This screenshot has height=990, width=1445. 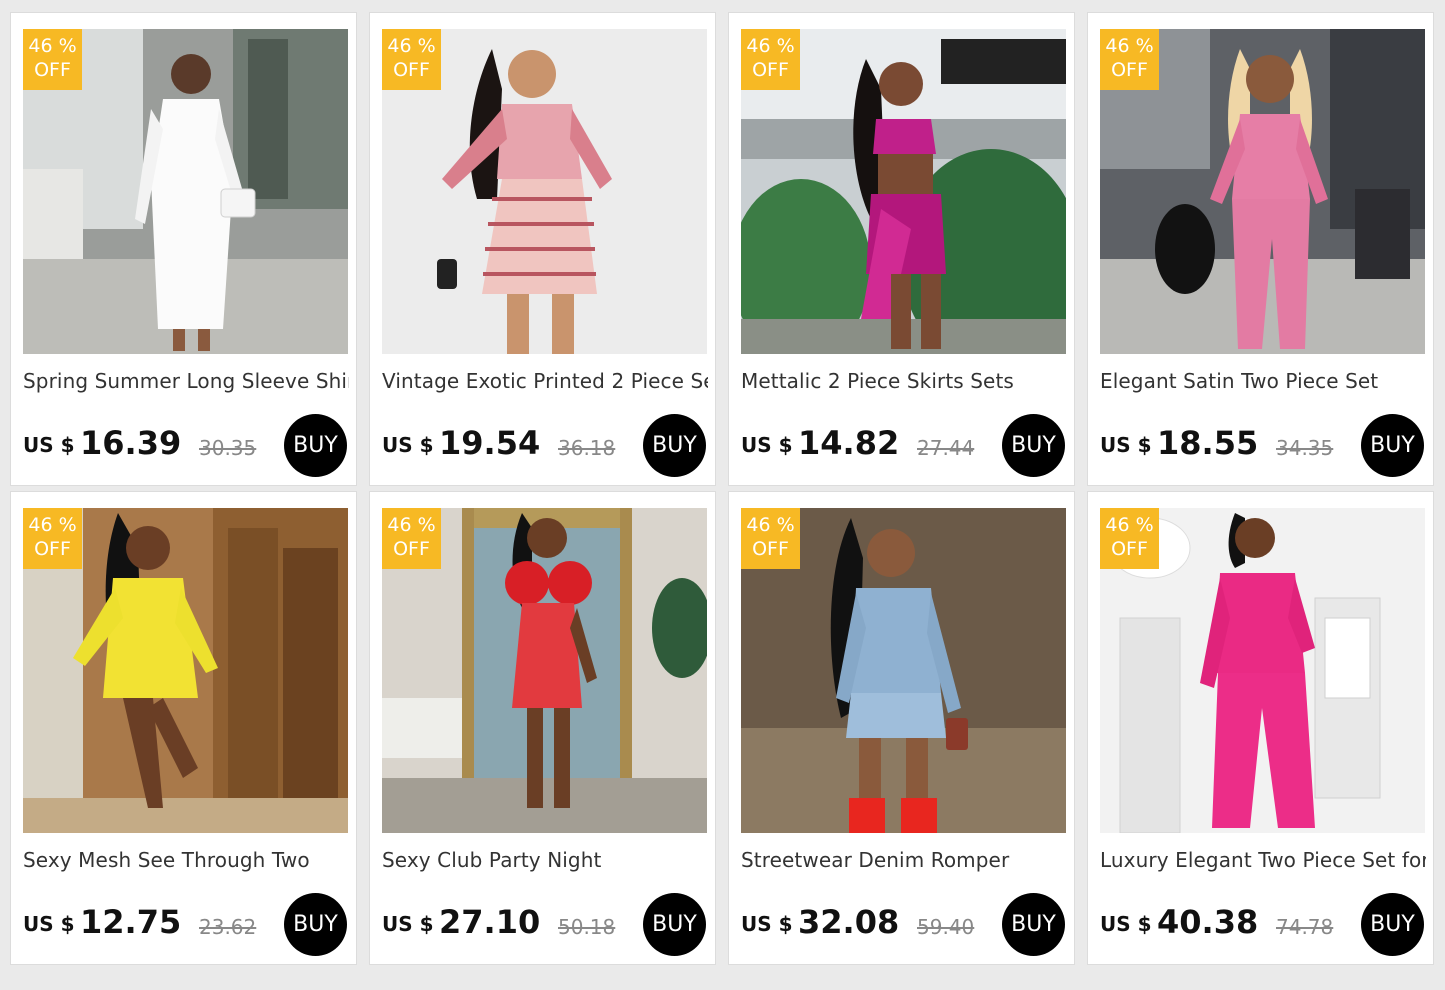 I want to click on sale-price: 14.82, so click(x=849, y=443).